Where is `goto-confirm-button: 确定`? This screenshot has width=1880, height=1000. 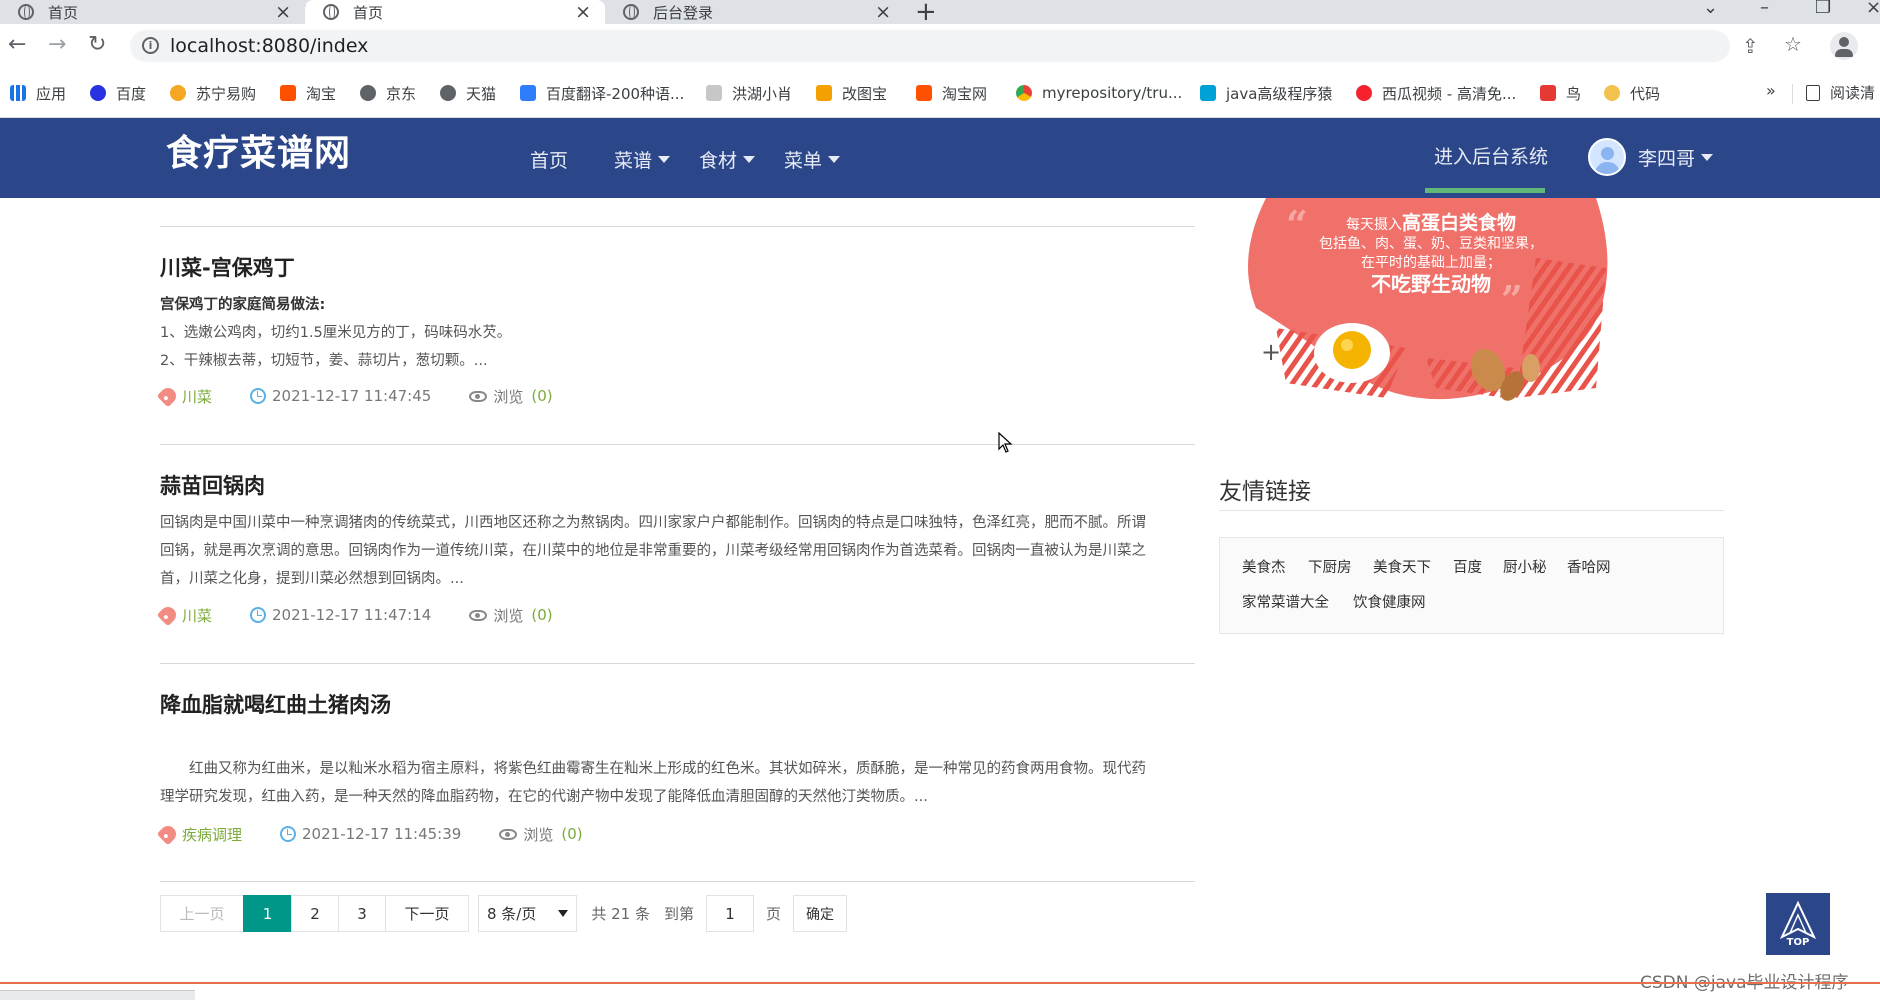 goto-confirm-button: 确定 is located at coordinates (820, 913).